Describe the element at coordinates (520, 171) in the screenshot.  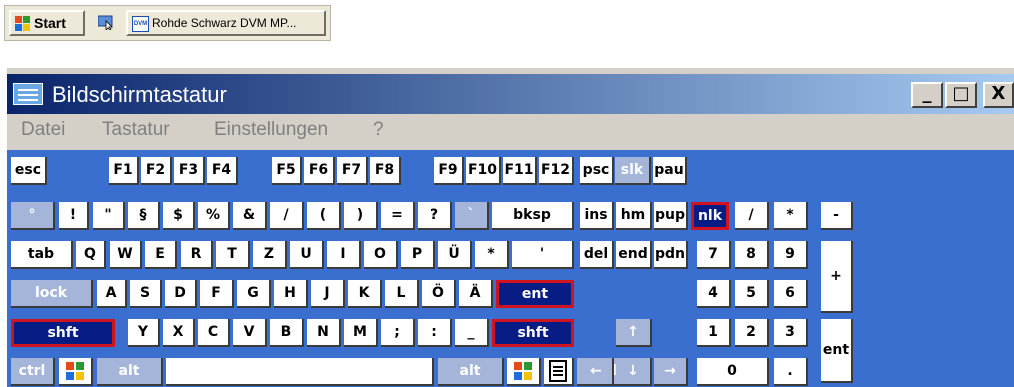
I see `key-f11: F11` at that location.